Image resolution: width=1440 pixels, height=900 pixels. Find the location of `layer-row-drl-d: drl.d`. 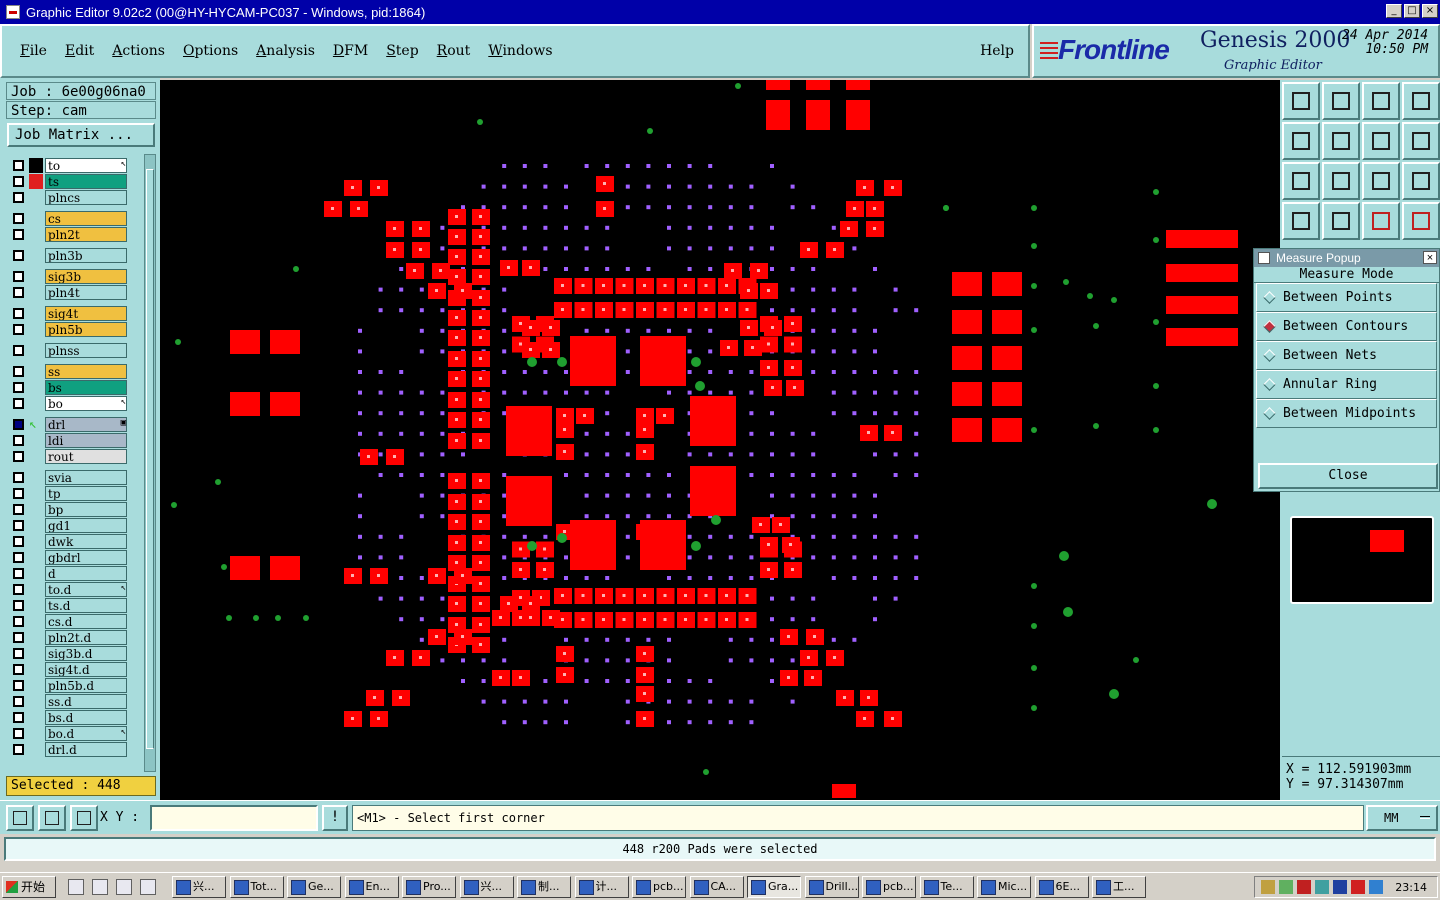

layer-row-drl-d: drl.d is located at coordinates (76, 749).